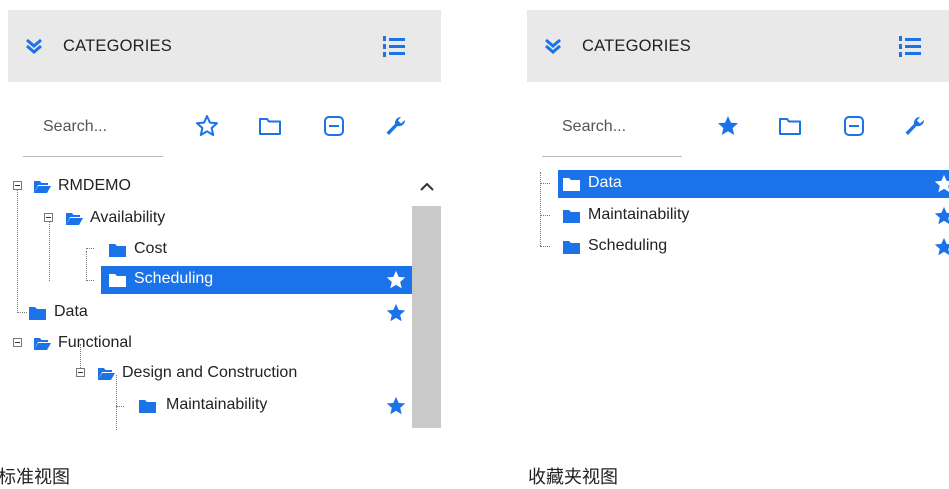 Image resolution: width=949 pixels, height=489 pixels. I want to click on tree-row-cost: Cost, so click(224, 250).